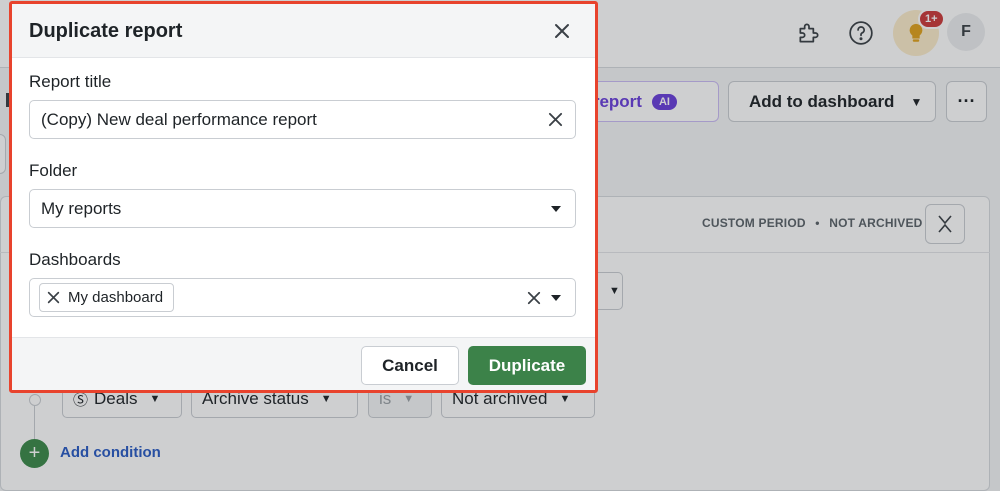  I want to click on dashboard-chip: My dashboard, so click(107, 297).